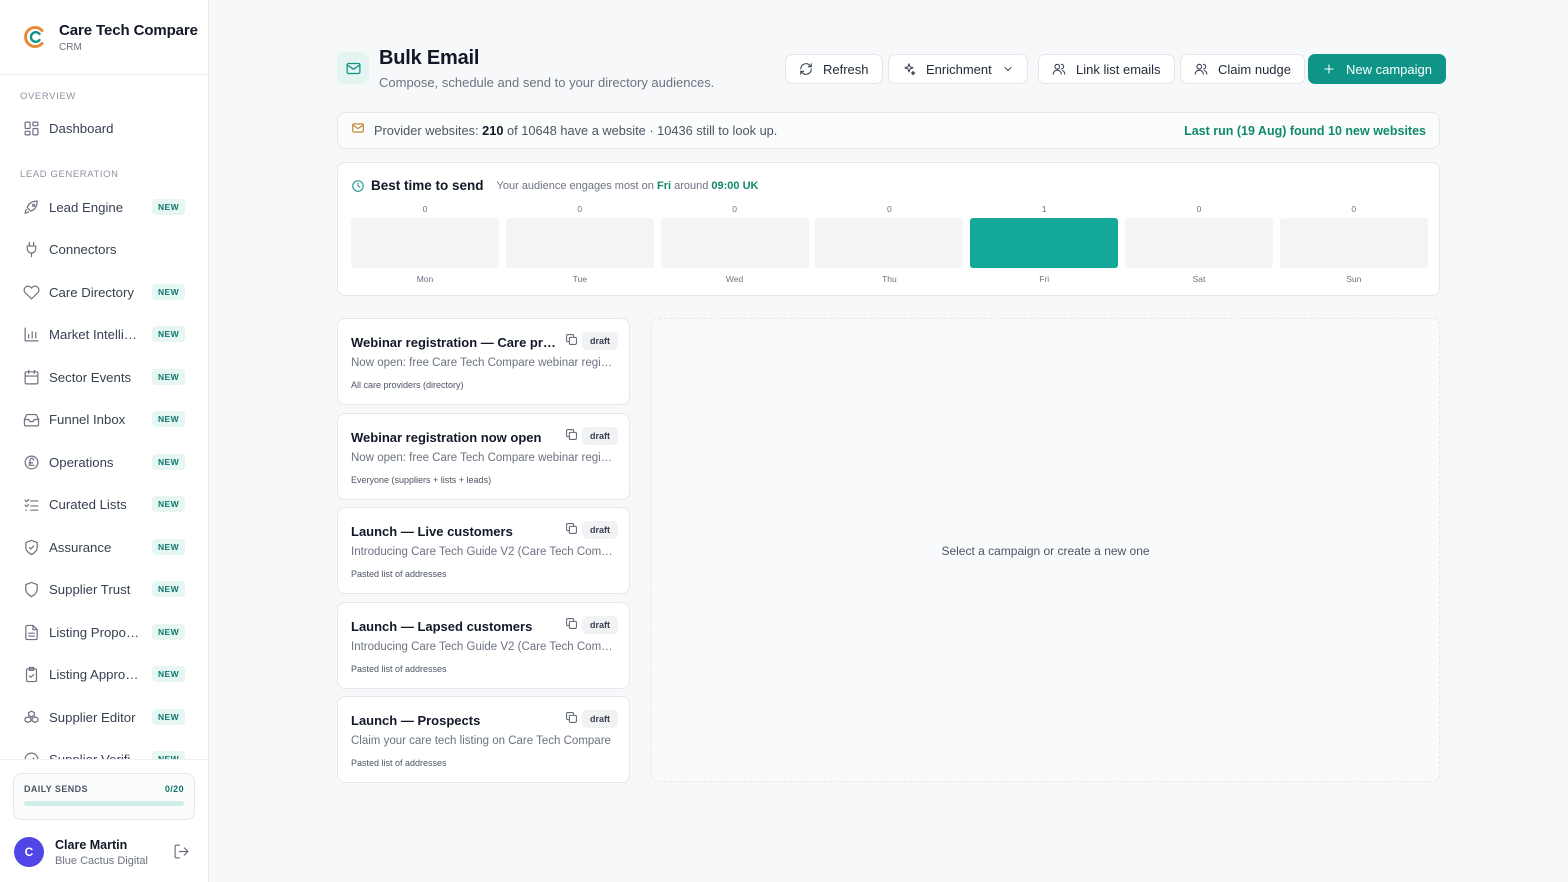 This screenshot has width=1568, height=882. I want to click on sidebar-item-curated-lists: Curated Lists NEW, so click(104, 504).